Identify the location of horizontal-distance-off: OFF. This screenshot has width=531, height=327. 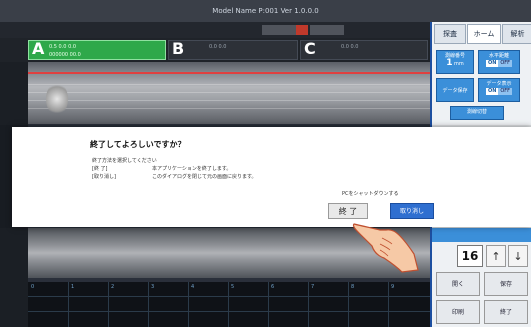
(505, 63).